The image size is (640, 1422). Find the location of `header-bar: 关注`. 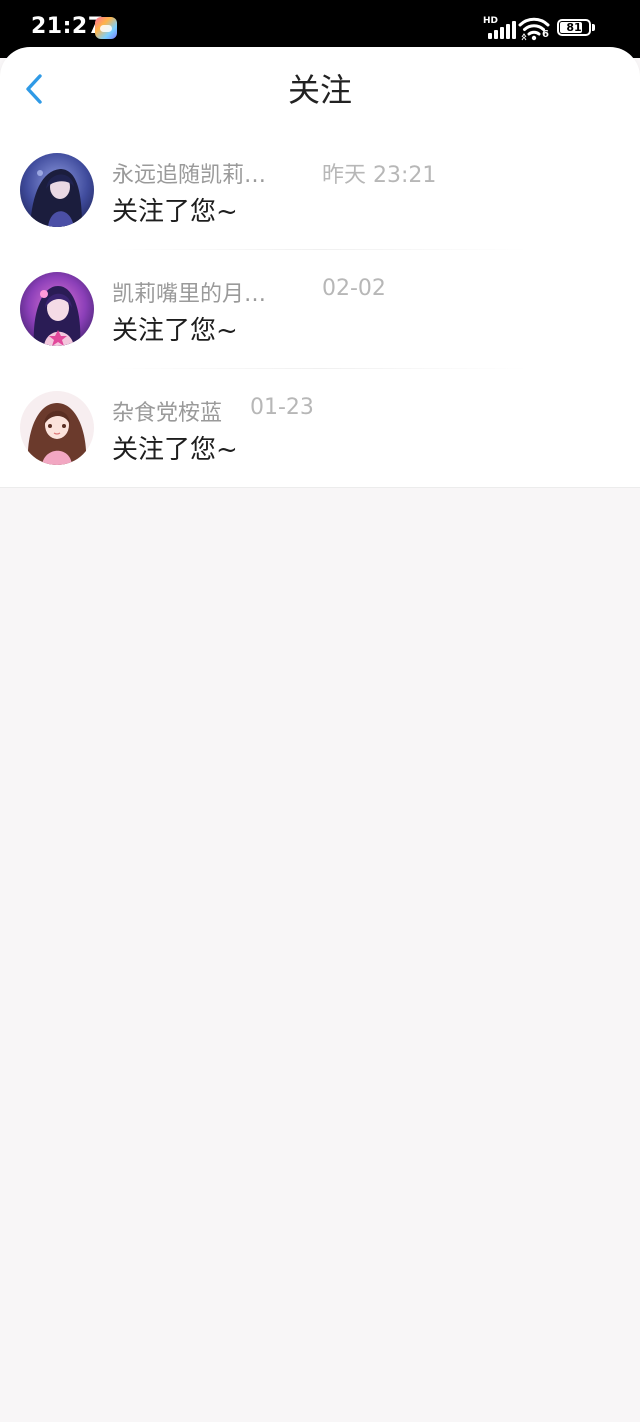

header-bar: 关注 is located at coordinates (320, 89).